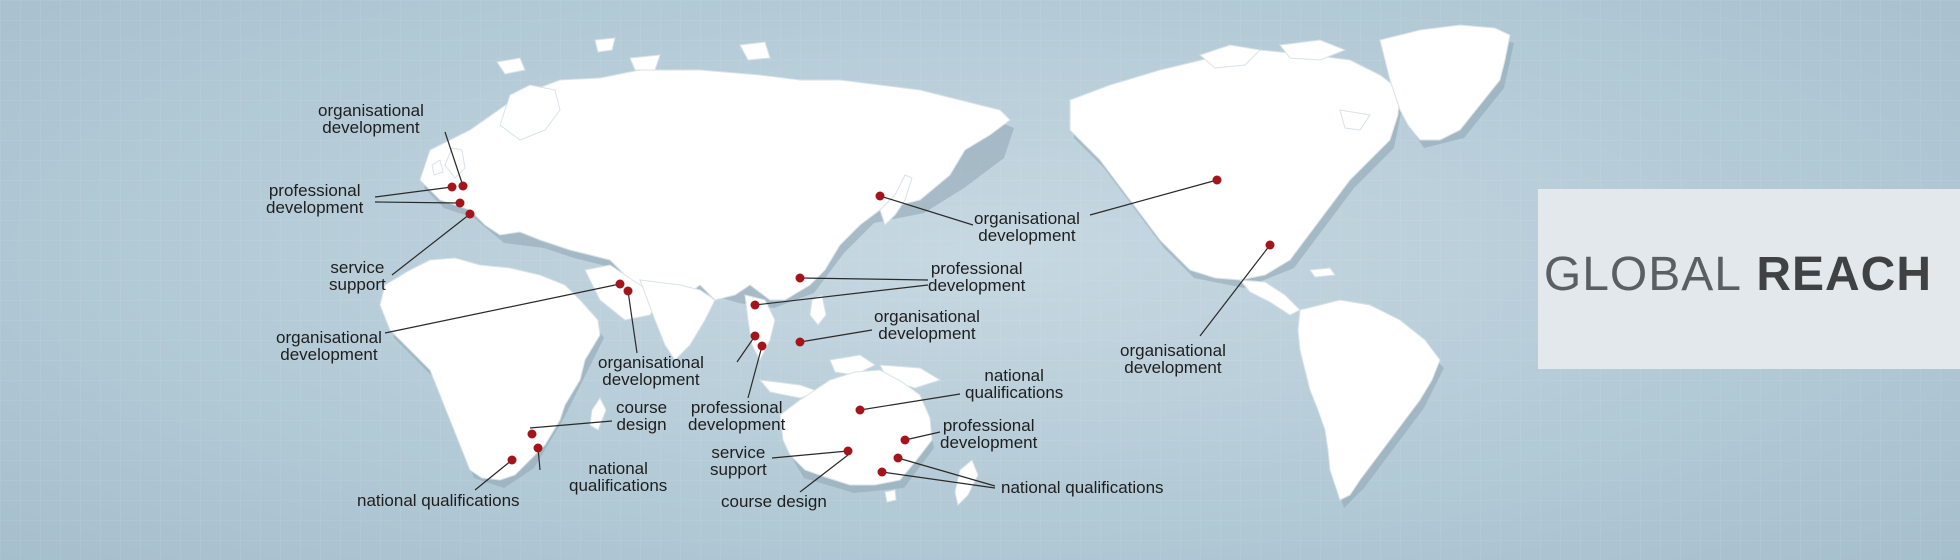  What do you see at coordinates (329, 346) in the screenshot?
I see `label-gulf-org: organisational development` at bounding box center [329, 346].